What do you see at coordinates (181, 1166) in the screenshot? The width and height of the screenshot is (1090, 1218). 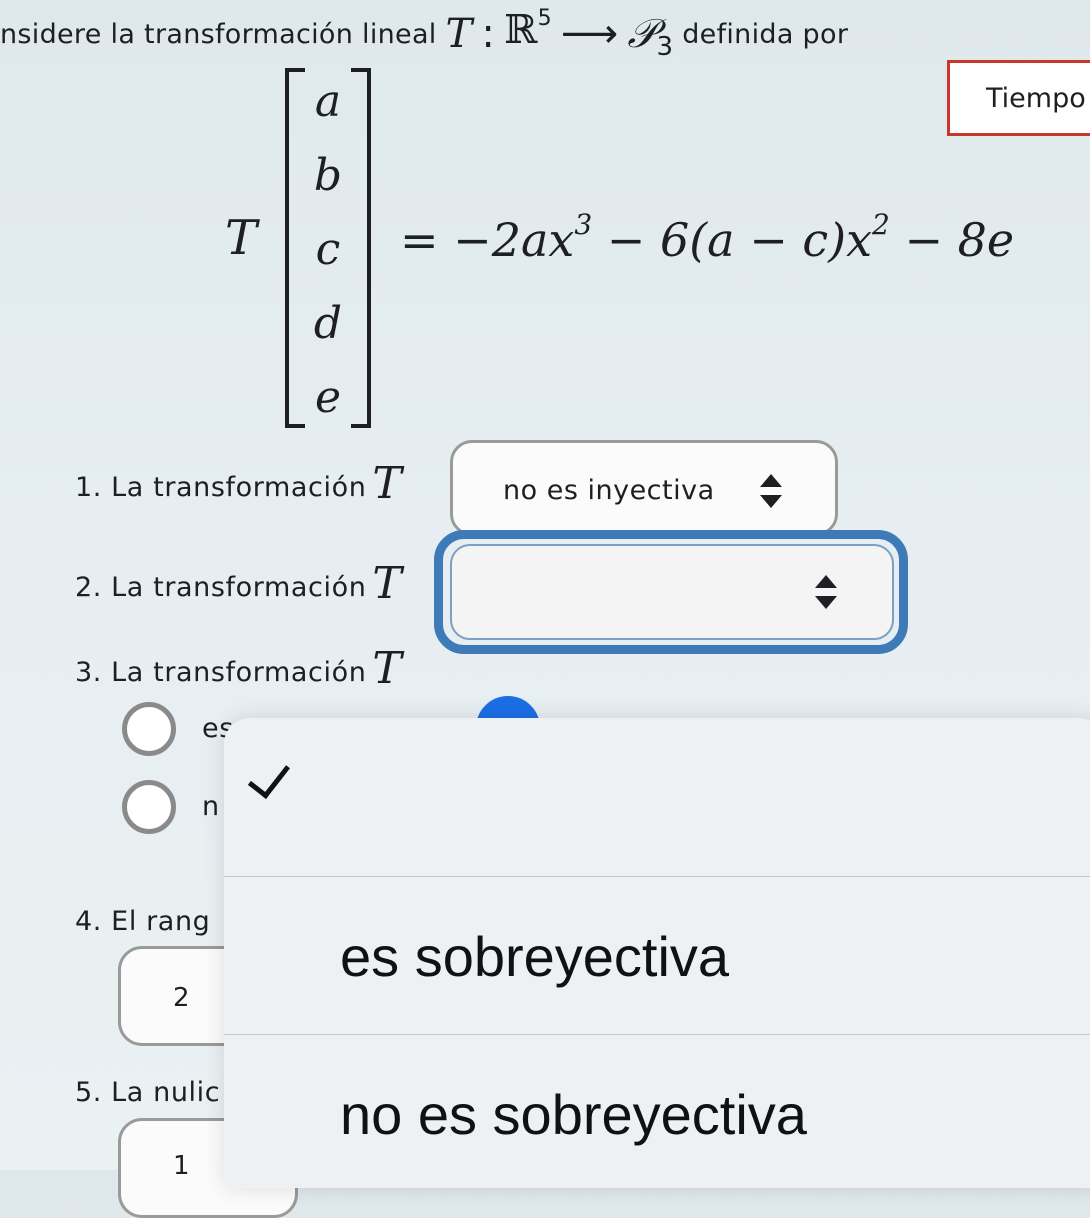 I see `nullity-input-value: 1` at bounding box center [181, 1166].